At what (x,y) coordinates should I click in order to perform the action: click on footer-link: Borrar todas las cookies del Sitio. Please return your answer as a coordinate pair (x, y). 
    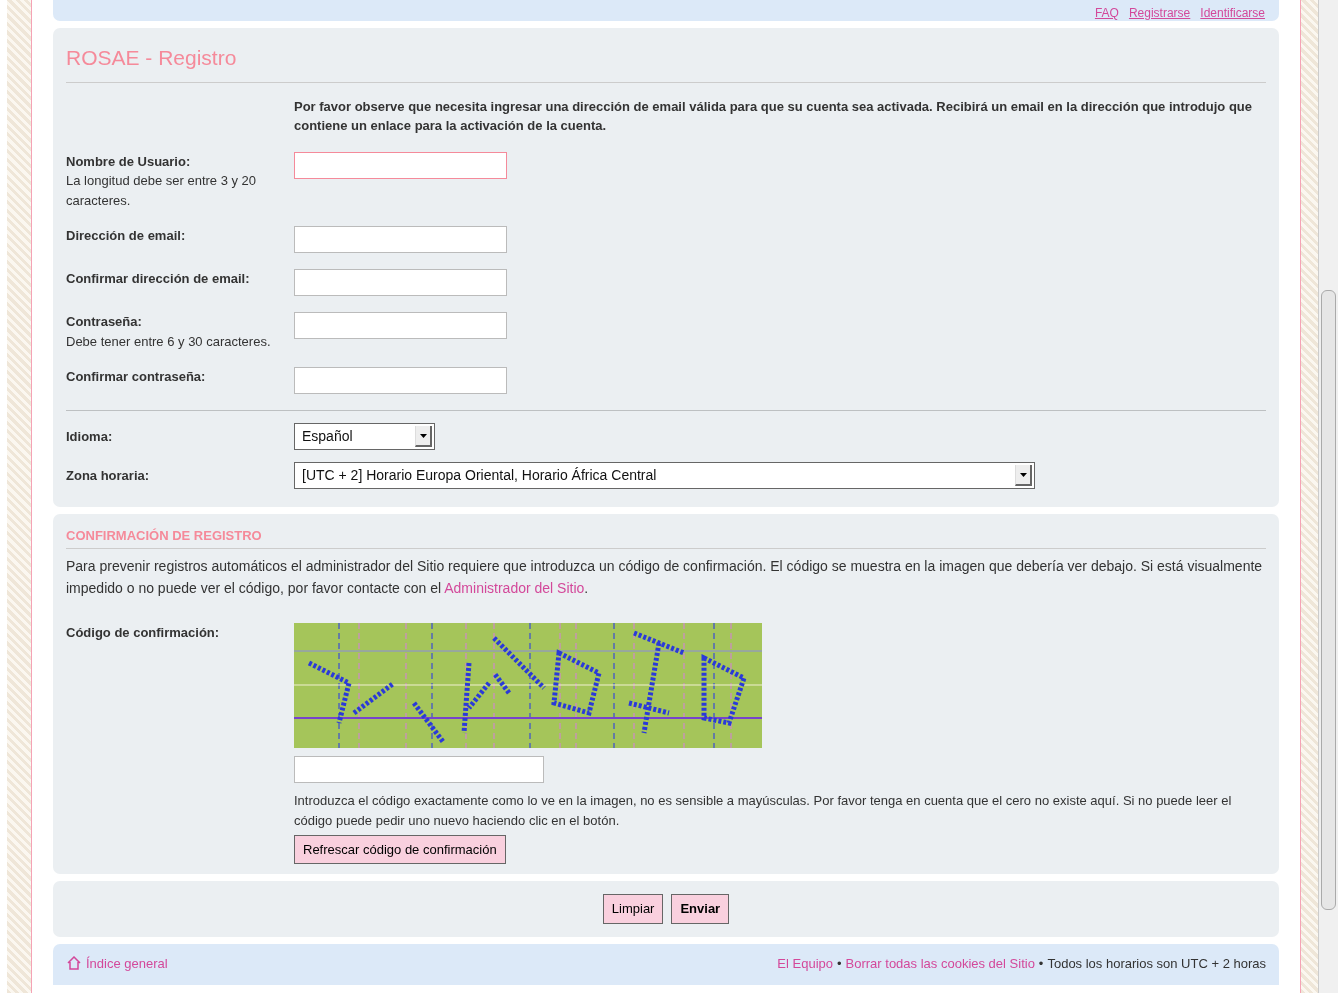
    Looking at the image, I should click on (940, 963).